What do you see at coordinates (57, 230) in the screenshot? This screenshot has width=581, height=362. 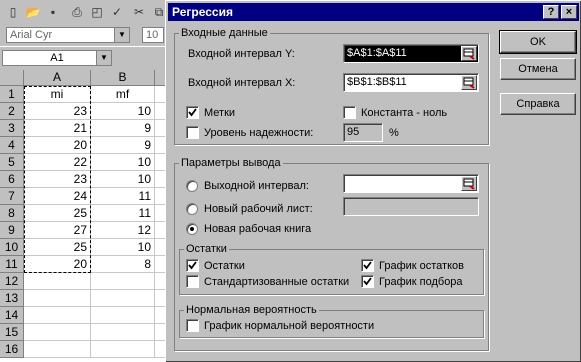 I see `cell-a: 27` at bounding box center [57, 230].